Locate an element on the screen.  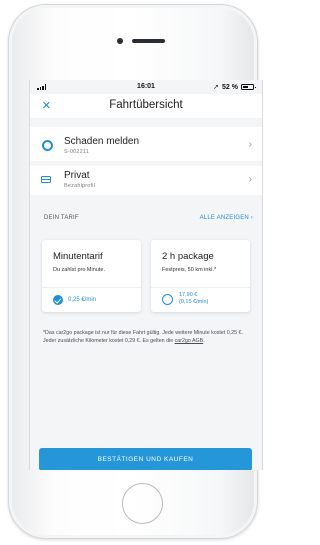
tarif-label: DEIN TARIF is located at coordinates (61, 218).